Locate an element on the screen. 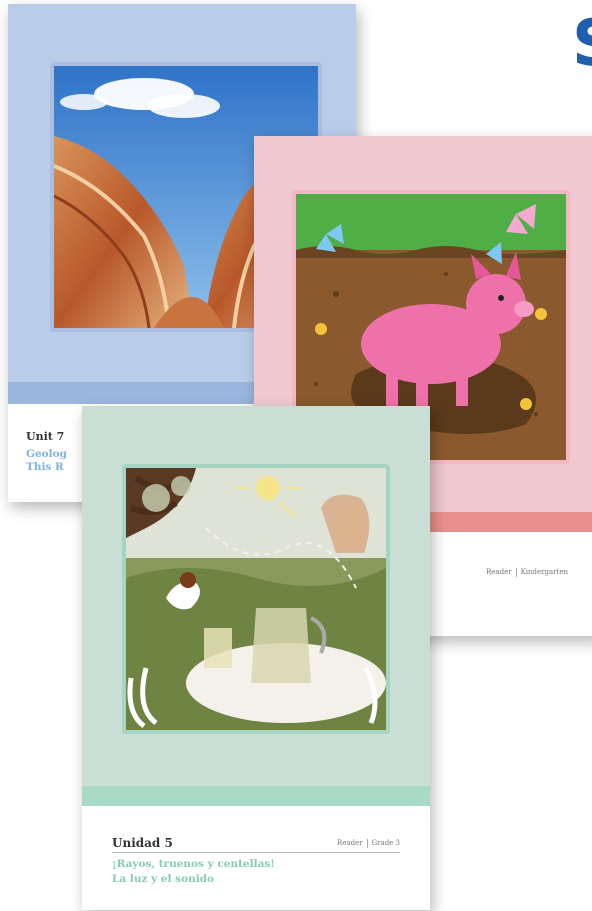 The height and width of the screenshot is (911, 592). page-heading: S is located at coordinates (582, 44).